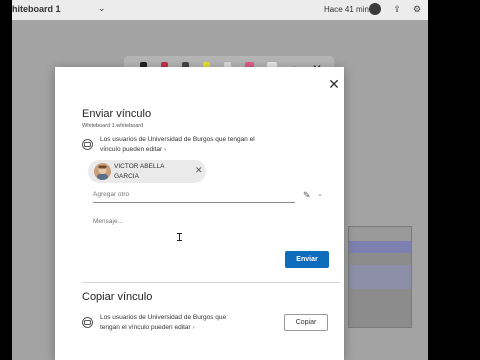 This screenshot has height=360, width=480. Describe the element at coordinates (306, 322) in the screenshot. I see `copy-button: Copiar` at that location.